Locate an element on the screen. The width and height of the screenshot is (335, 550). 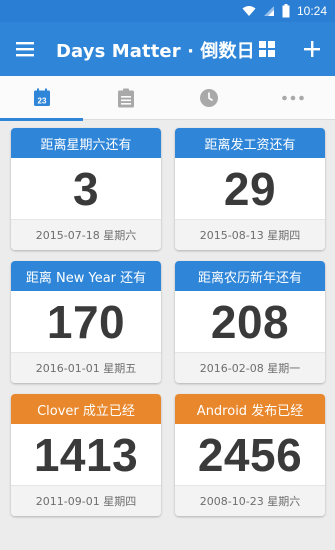
tab-calendar: 23 is located at coordinates (41, 98).